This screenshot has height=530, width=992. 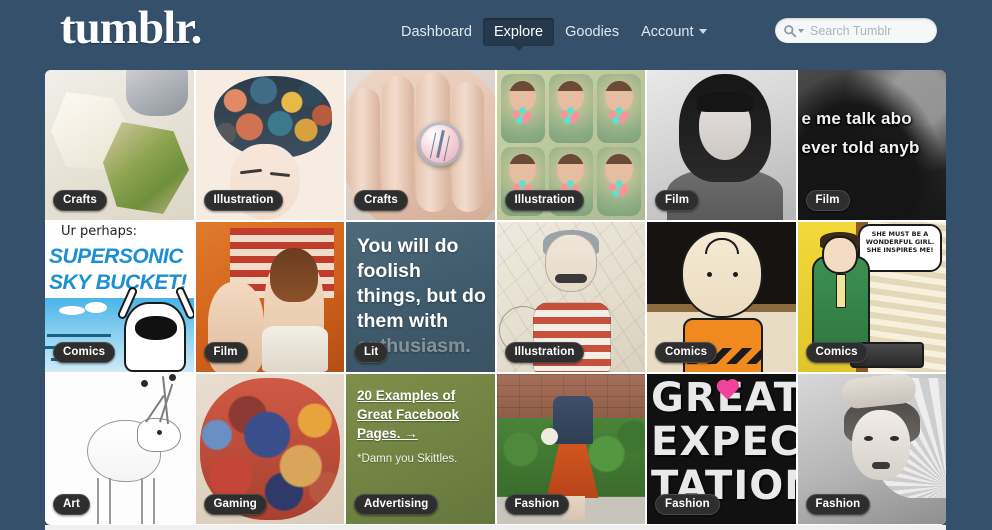 I want to click on search-icon, so click(x=790, y=30).